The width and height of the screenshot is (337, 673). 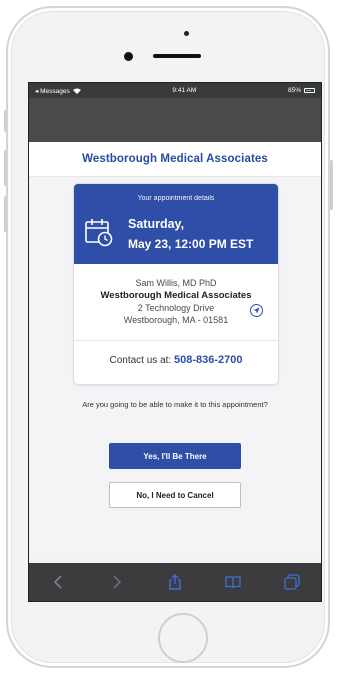 What do you see at coordinates (184, 90) in the screenshot?
I see `status-time: 9:41 AM` at bounding box center [184, 90].